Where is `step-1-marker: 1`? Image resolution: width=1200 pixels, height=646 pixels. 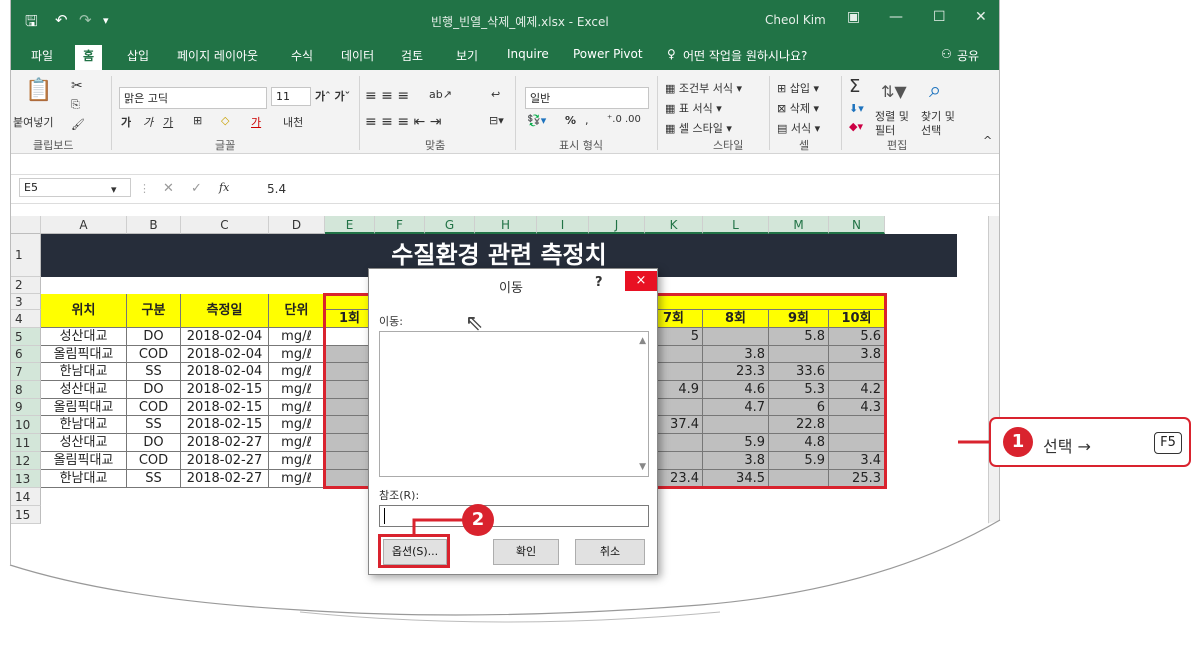
step-1-marker: 1 is located at coordinates (1018, 442).